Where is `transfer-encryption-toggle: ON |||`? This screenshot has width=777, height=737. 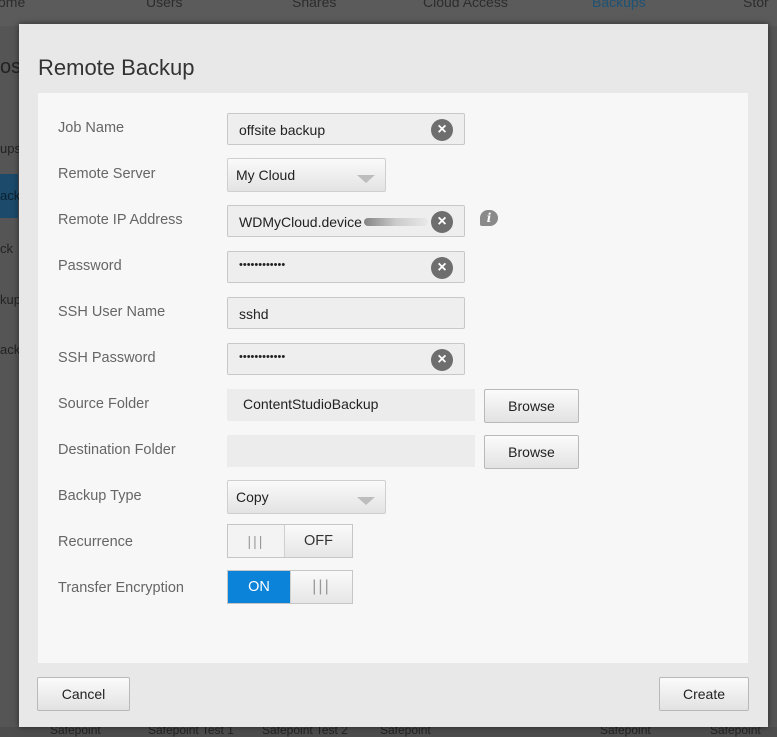 transfer-encryption-toggle: ON ||| is located at coordinates (290, 587).